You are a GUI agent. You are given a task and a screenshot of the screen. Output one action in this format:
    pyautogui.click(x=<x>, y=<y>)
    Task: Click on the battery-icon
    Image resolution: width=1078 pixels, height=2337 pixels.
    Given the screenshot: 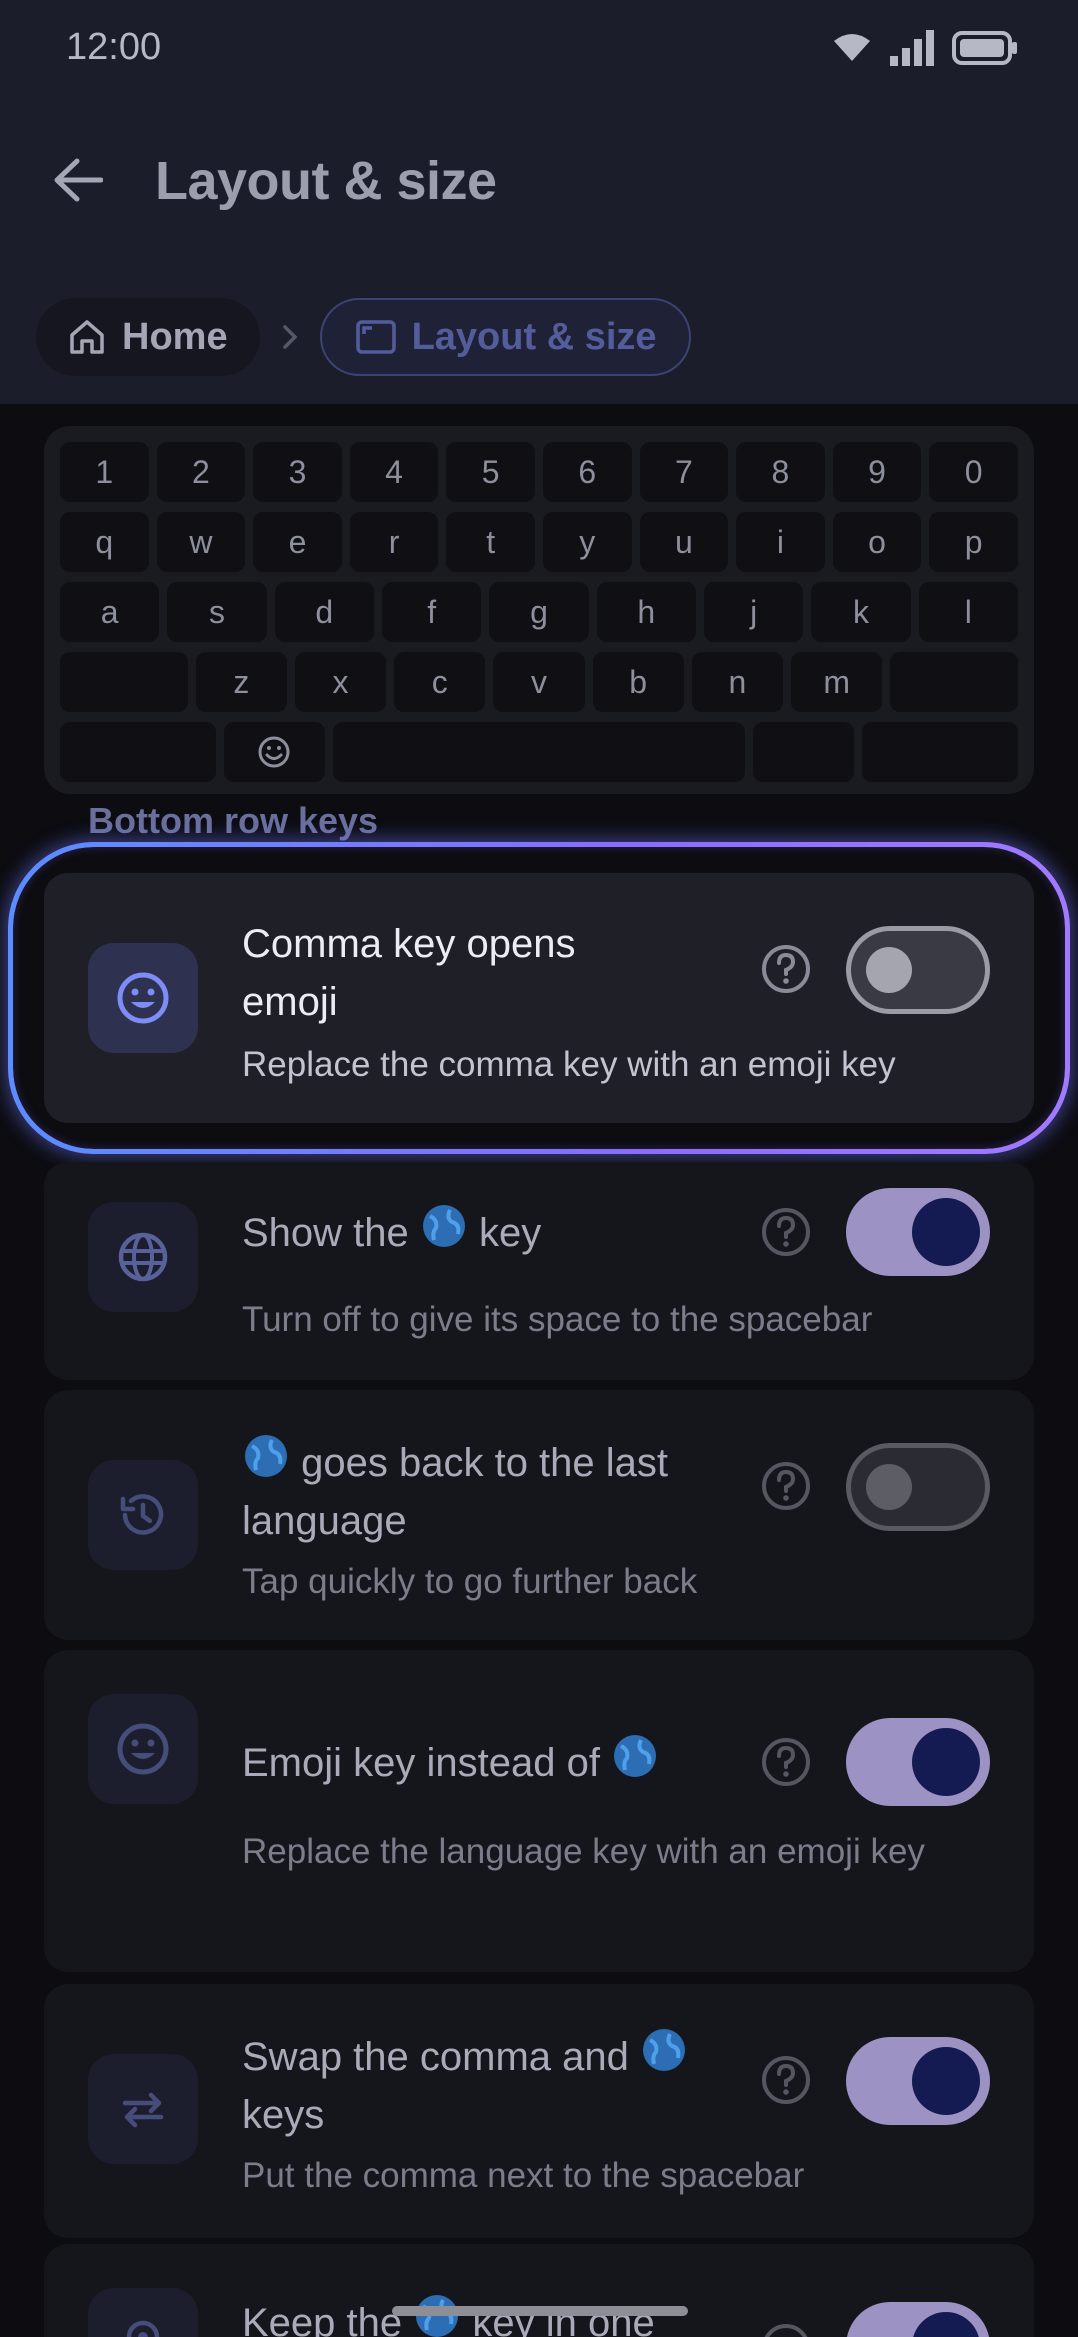 What is the action you would take?
    pyautogui.click(x=984, y=48)
    